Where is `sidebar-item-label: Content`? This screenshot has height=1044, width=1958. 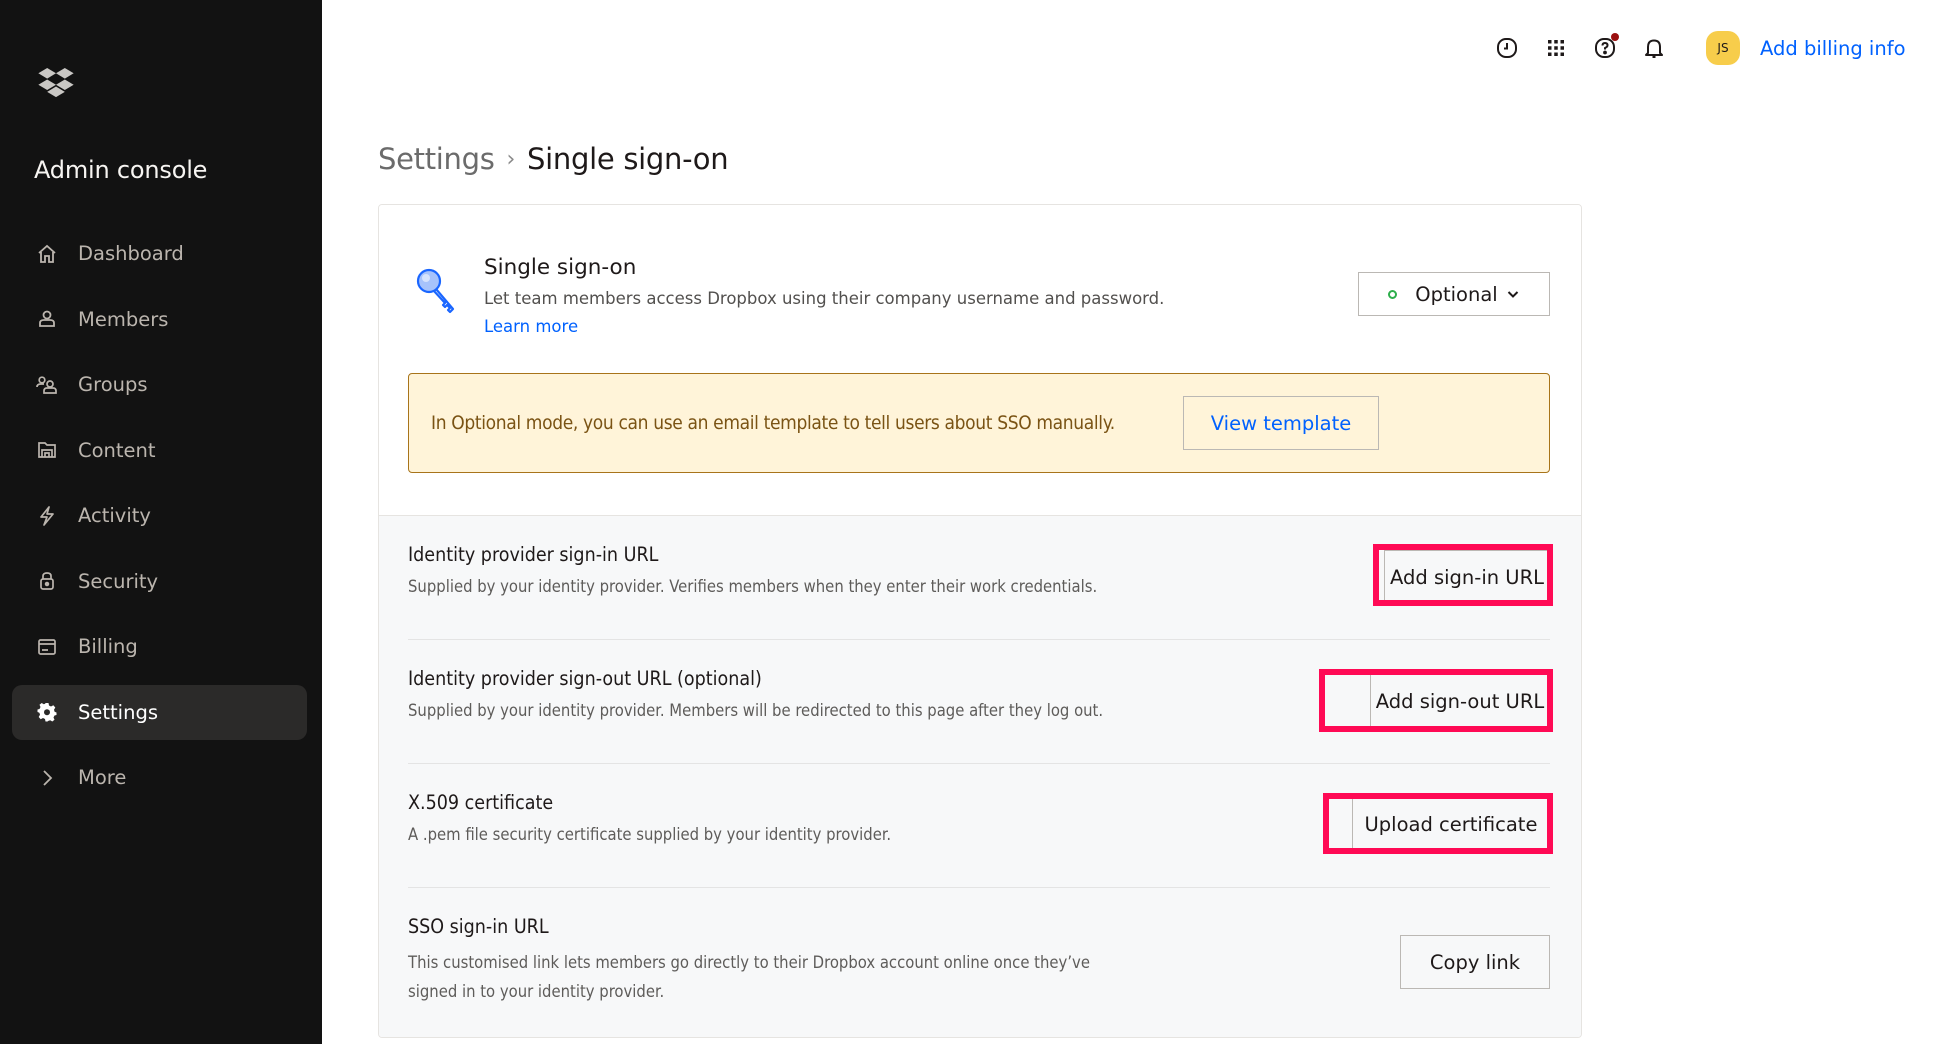 sidebar-item-label: Content is located at coordinates (117, 450).